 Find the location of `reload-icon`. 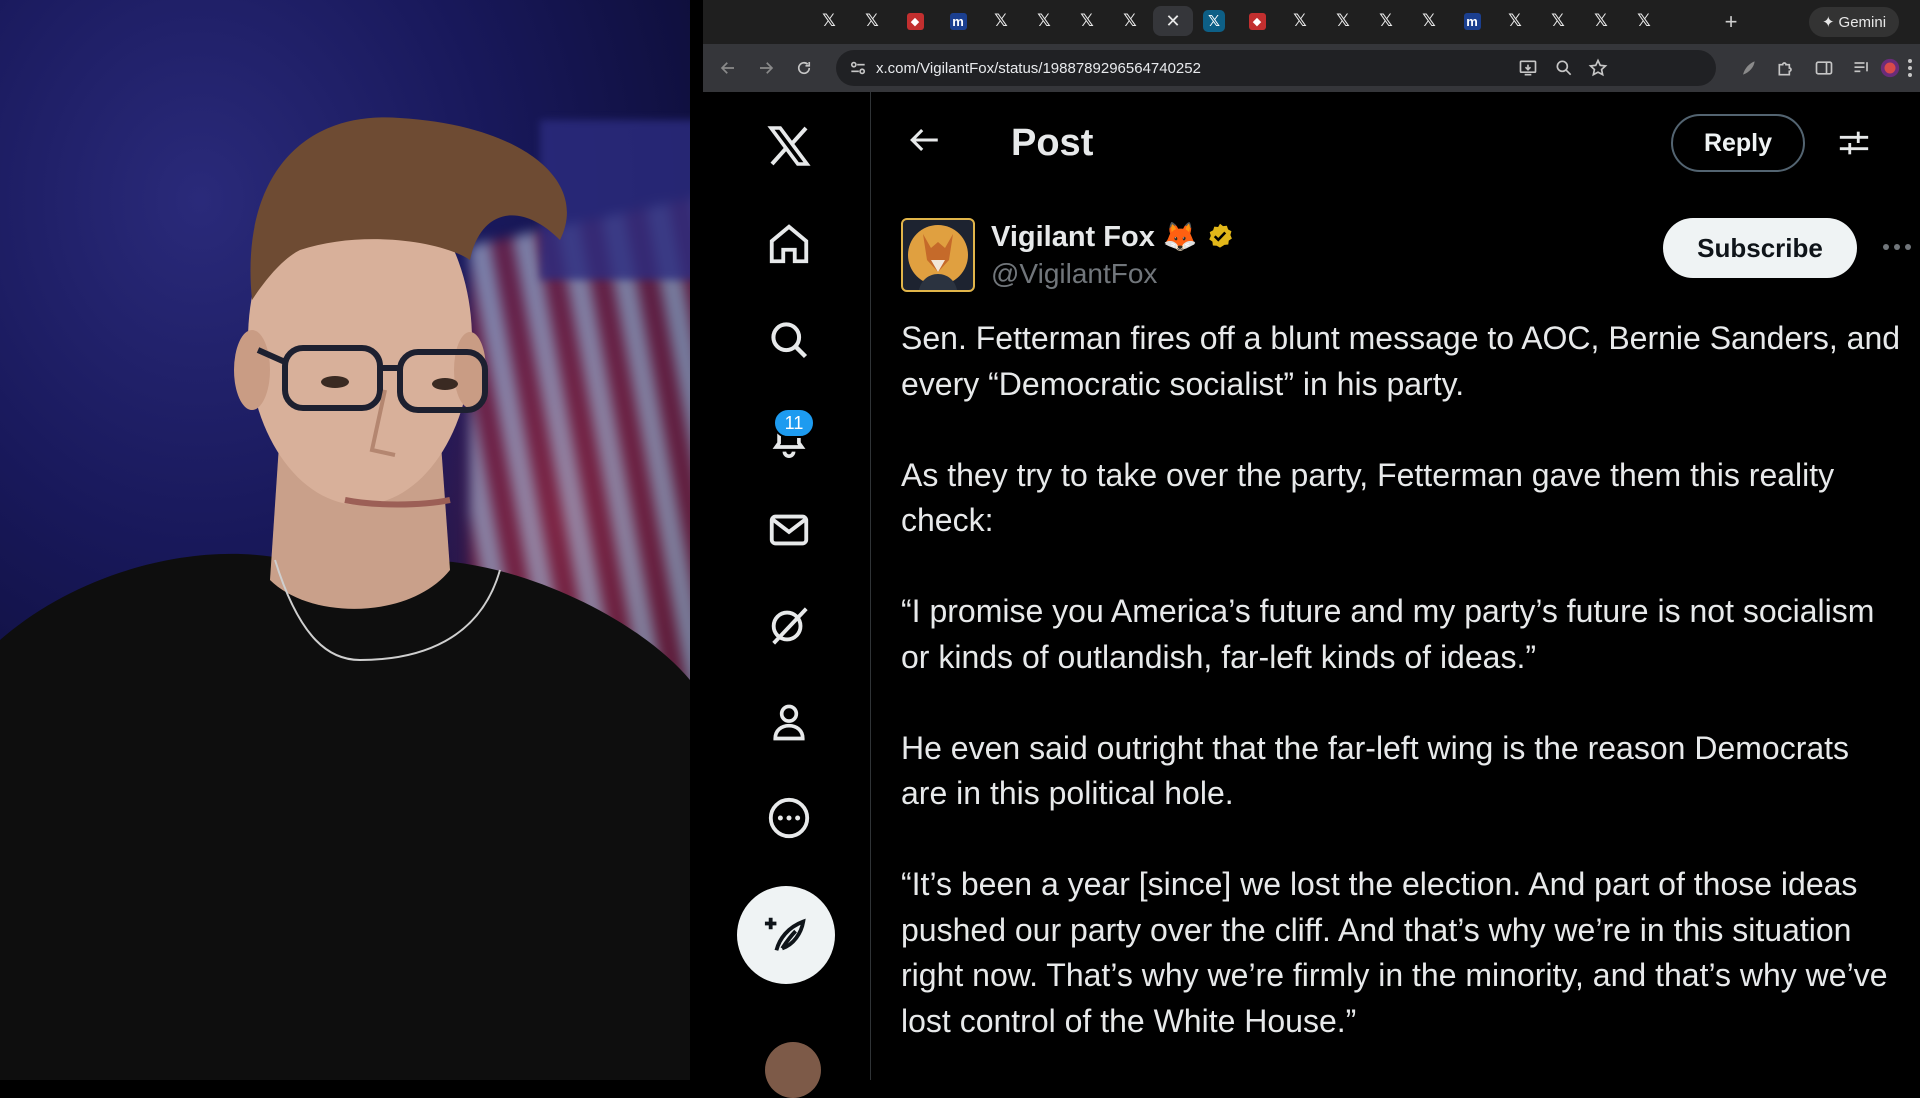

reload-icon is located at coordinates (804, 68).